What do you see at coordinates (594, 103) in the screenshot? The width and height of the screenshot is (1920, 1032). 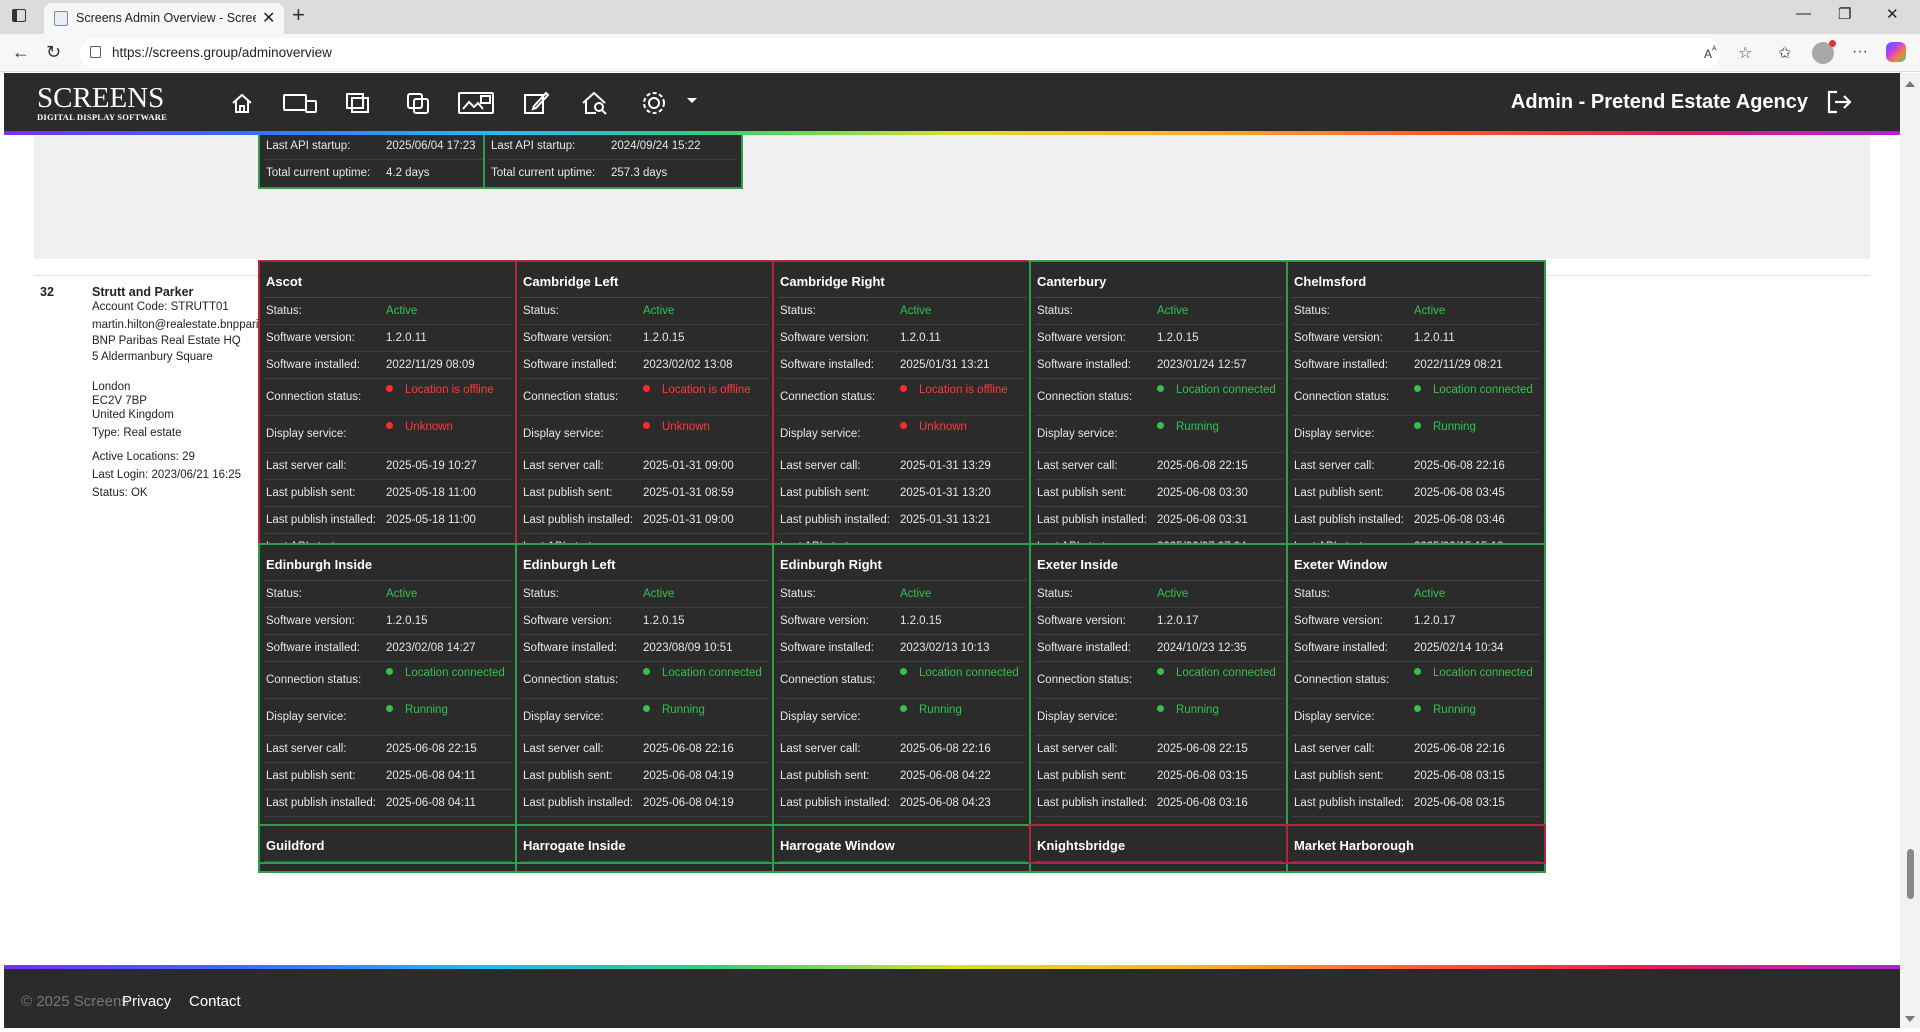 I see `property-icon` at bounding box center [594, 103].